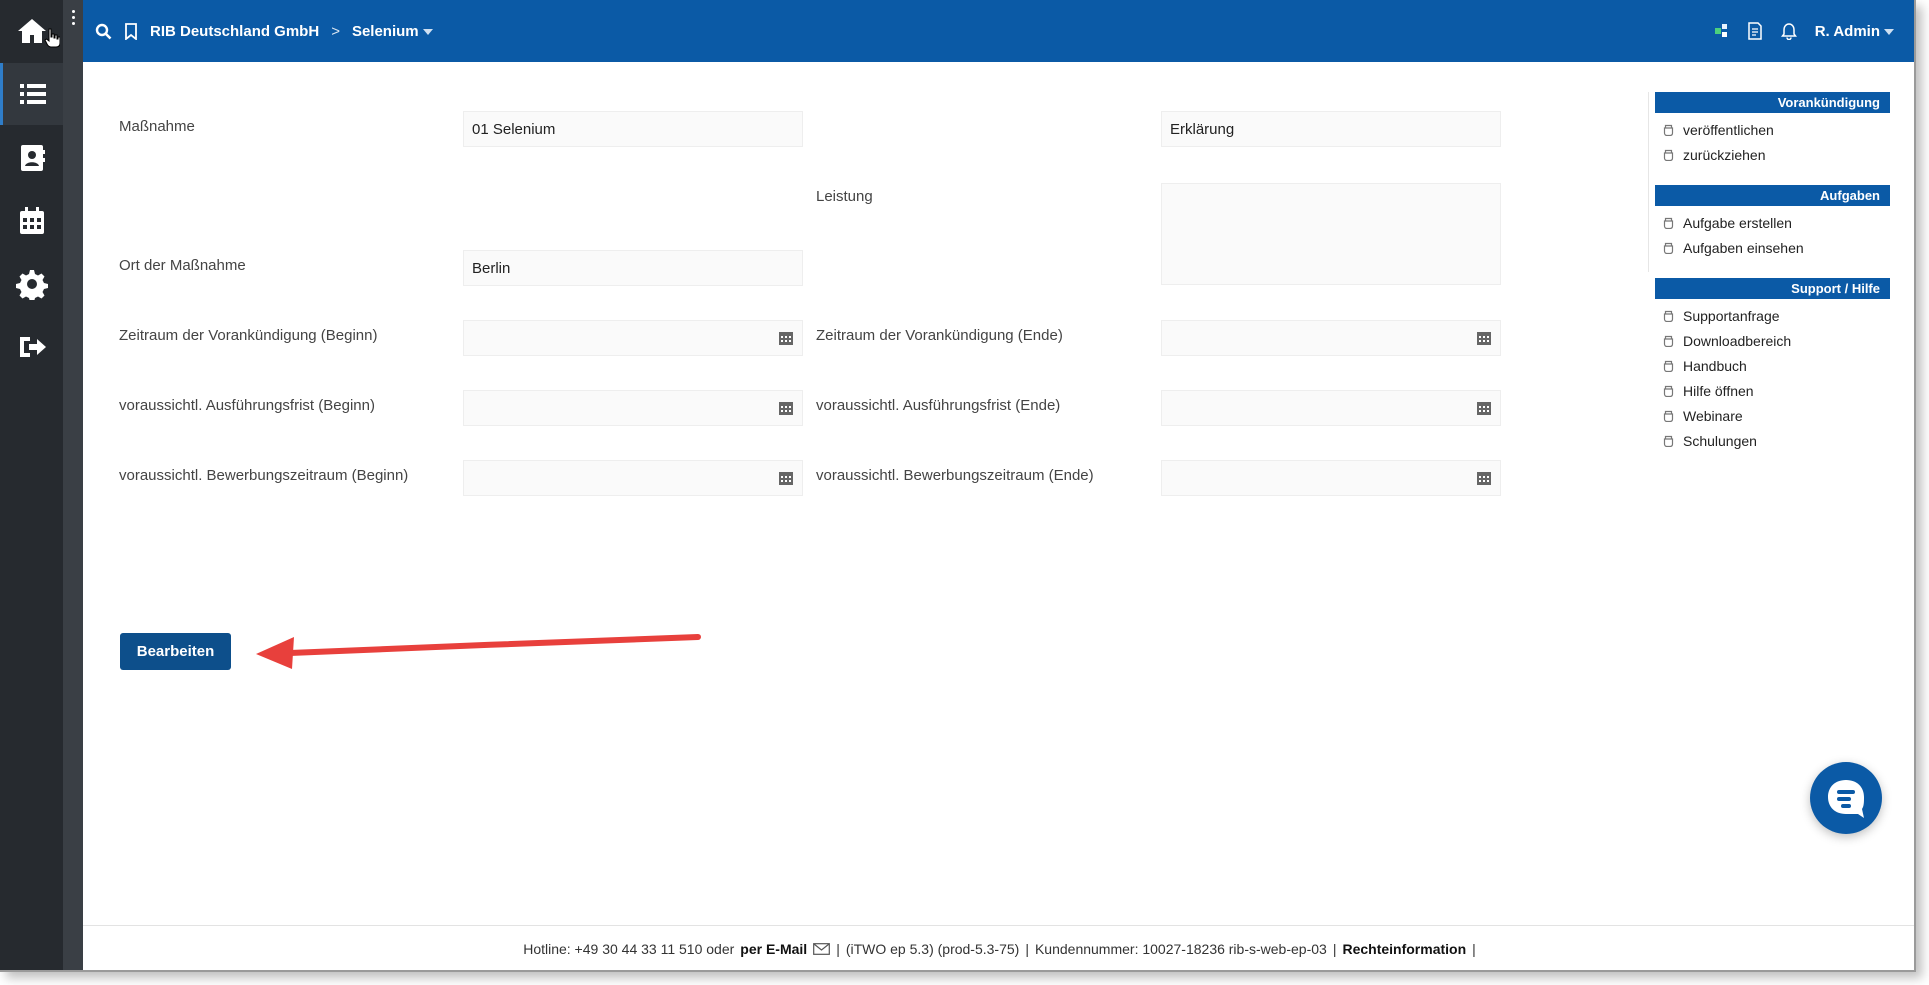 The image size is (1929, 985). What do you see at coordinates (633, 408) in the screenshot?
I see `ausf-beginn-date-field` at bounding box center [633, 408].